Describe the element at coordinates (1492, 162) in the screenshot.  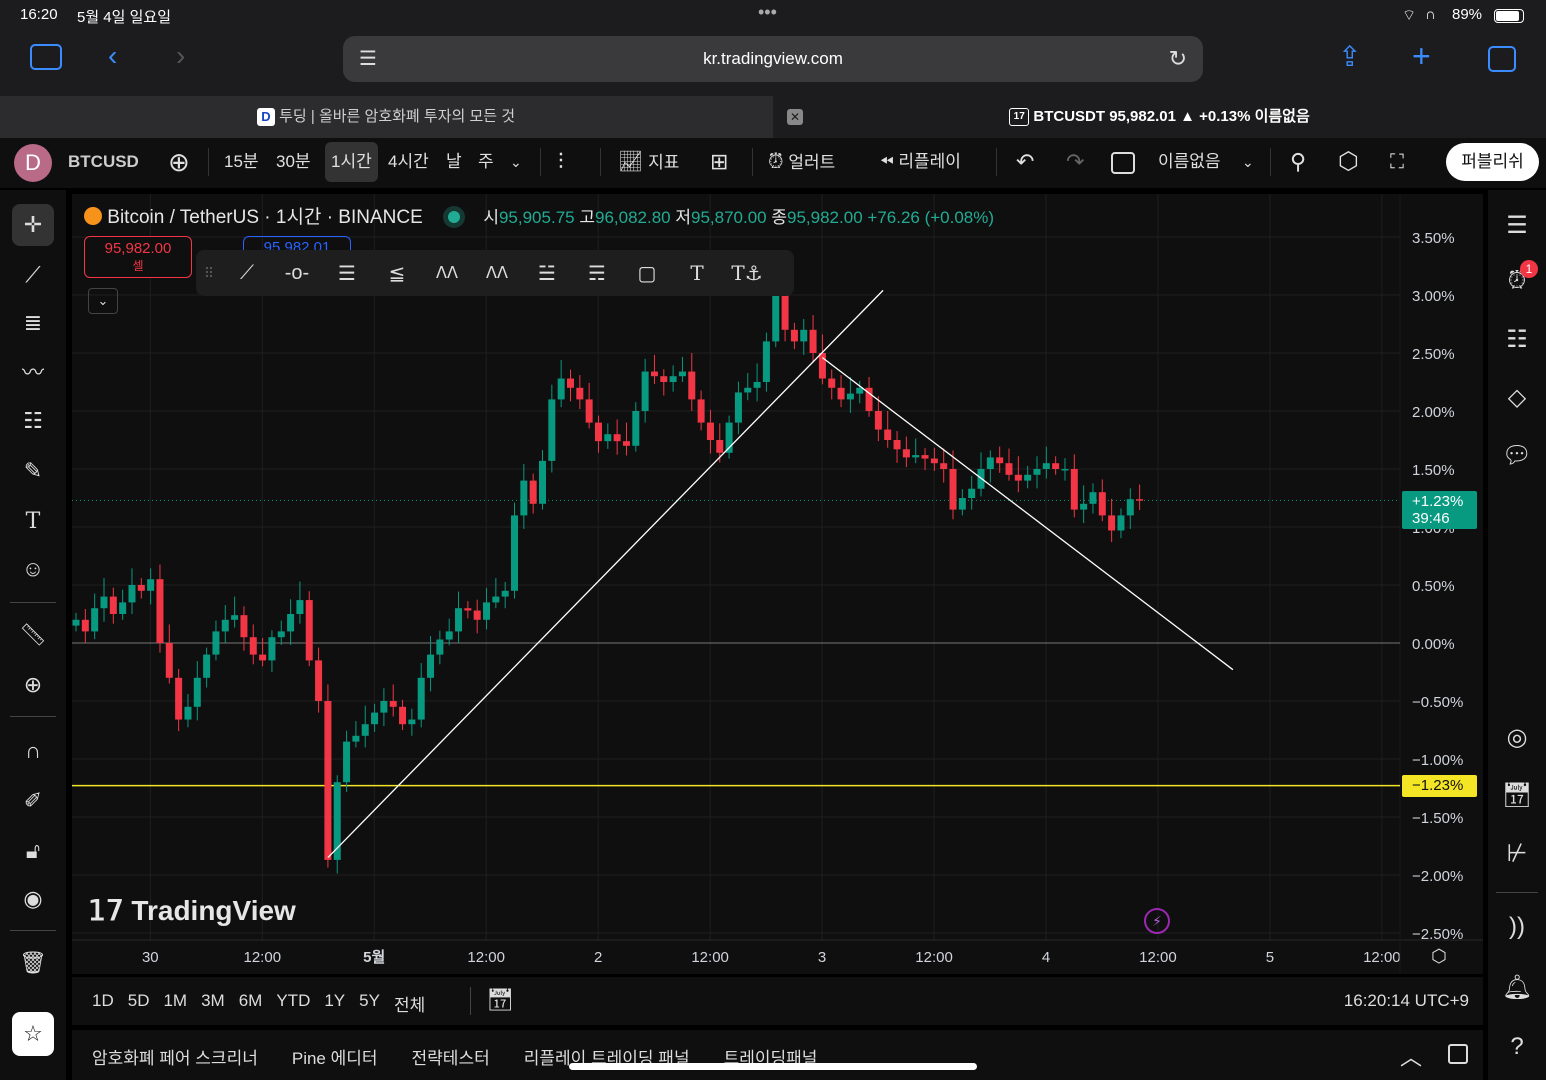
I see `publish-button: 퍼블리쉬` at that location.